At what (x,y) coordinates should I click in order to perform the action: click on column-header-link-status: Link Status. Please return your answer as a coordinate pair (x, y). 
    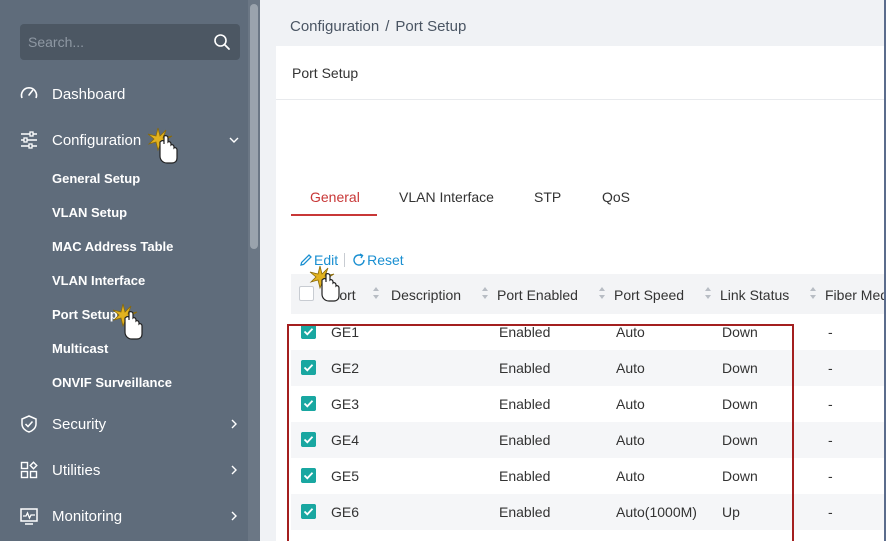
    Looking at the image, I should click on (754, 295).